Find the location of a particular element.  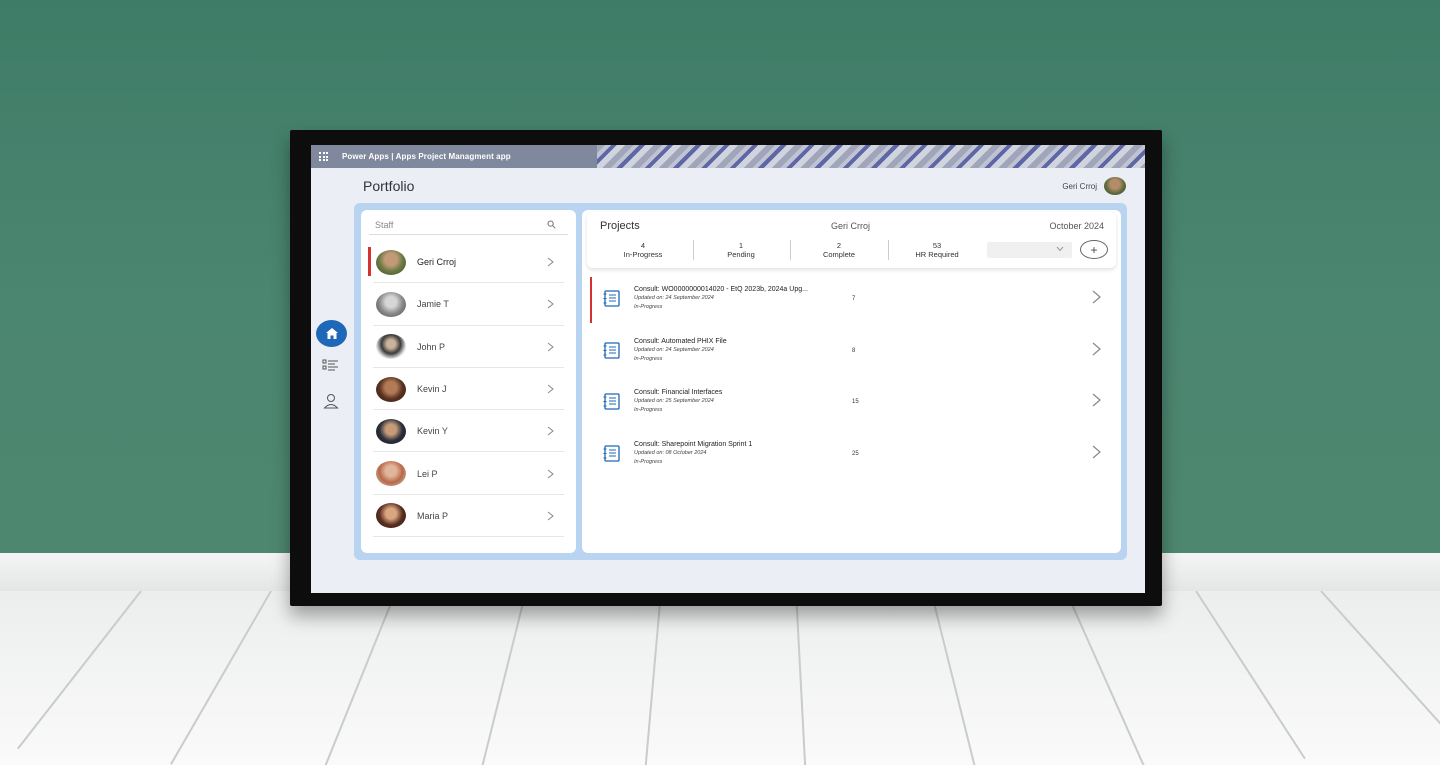

chevron-down-icon is located at coordinates (1060, 249).